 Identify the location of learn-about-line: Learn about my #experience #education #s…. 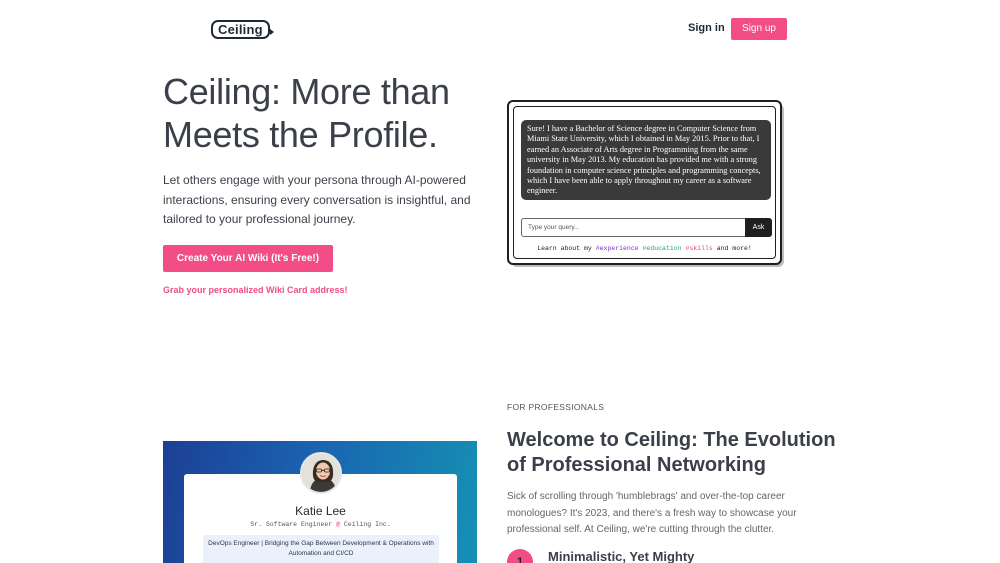
(644, 248).